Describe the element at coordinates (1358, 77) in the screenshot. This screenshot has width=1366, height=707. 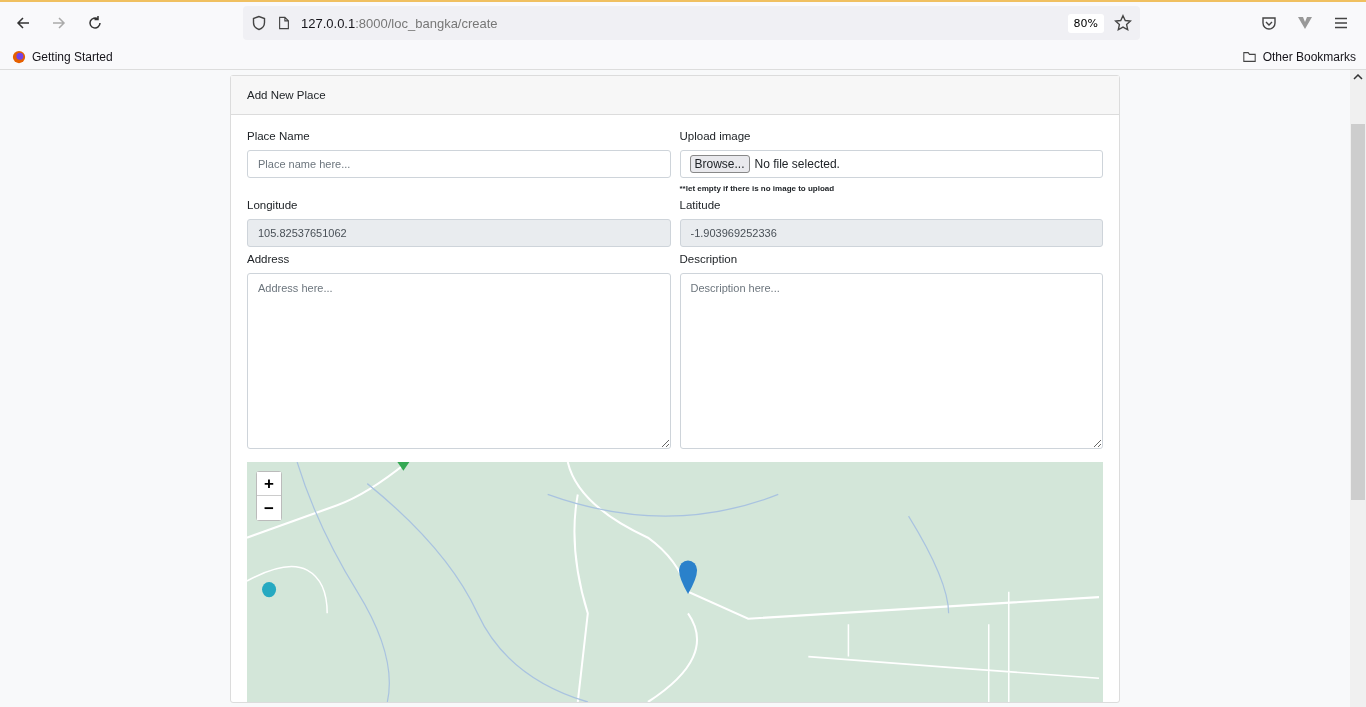
I see `scroll-up-icon` at that location.